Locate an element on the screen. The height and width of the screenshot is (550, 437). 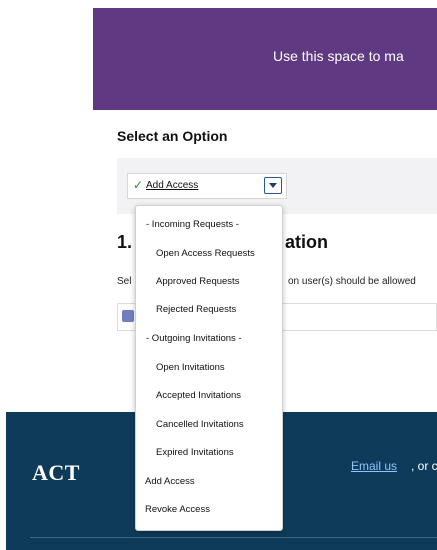
dropdown-group-outgoing: - Outgoing Invitations - is located at coordinates (194, 338).